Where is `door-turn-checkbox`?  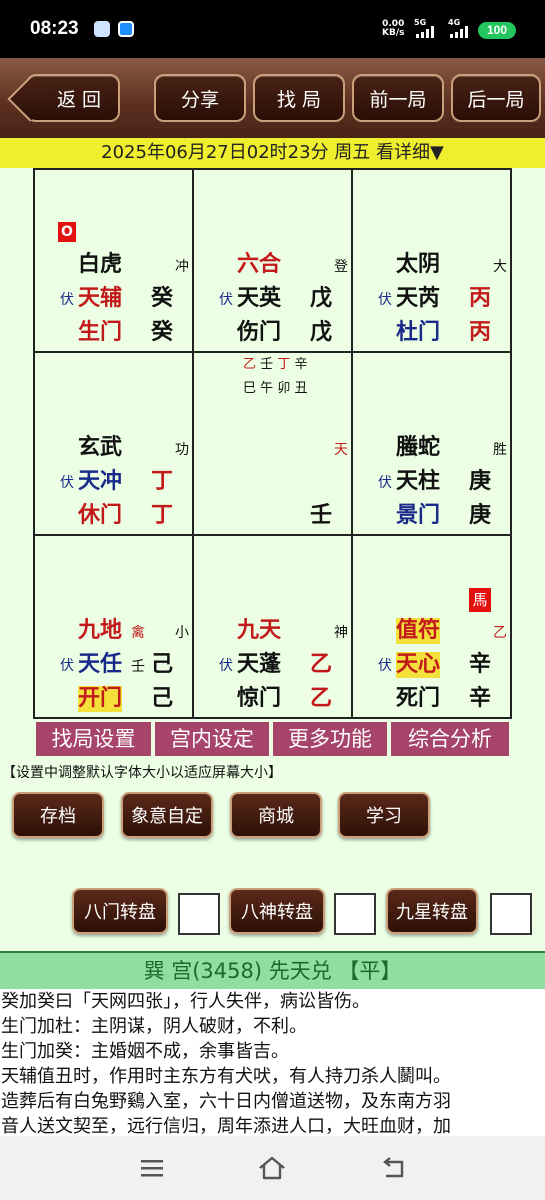
door-turn-checkbox is located at coordinates (199, 914).